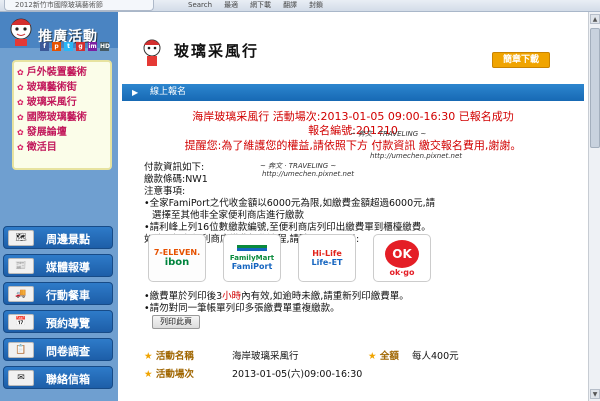 Image resolution: width=600 pixels, height=401 pixels. I want to click on page-title: 玻璃采風行, so click(217, 51).